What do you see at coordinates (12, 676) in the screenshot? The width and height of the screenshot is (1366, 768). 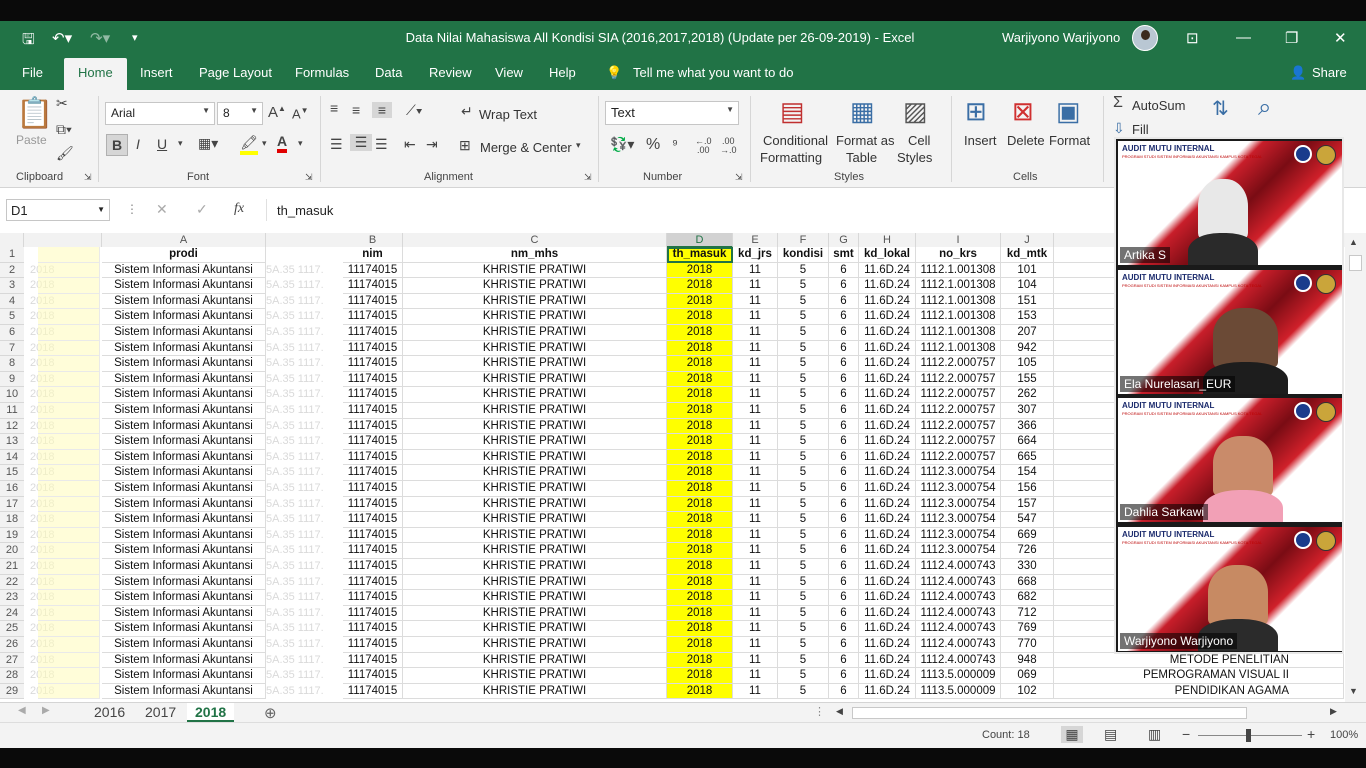 I see `row-header: 28` at bounding box center [12, 676].